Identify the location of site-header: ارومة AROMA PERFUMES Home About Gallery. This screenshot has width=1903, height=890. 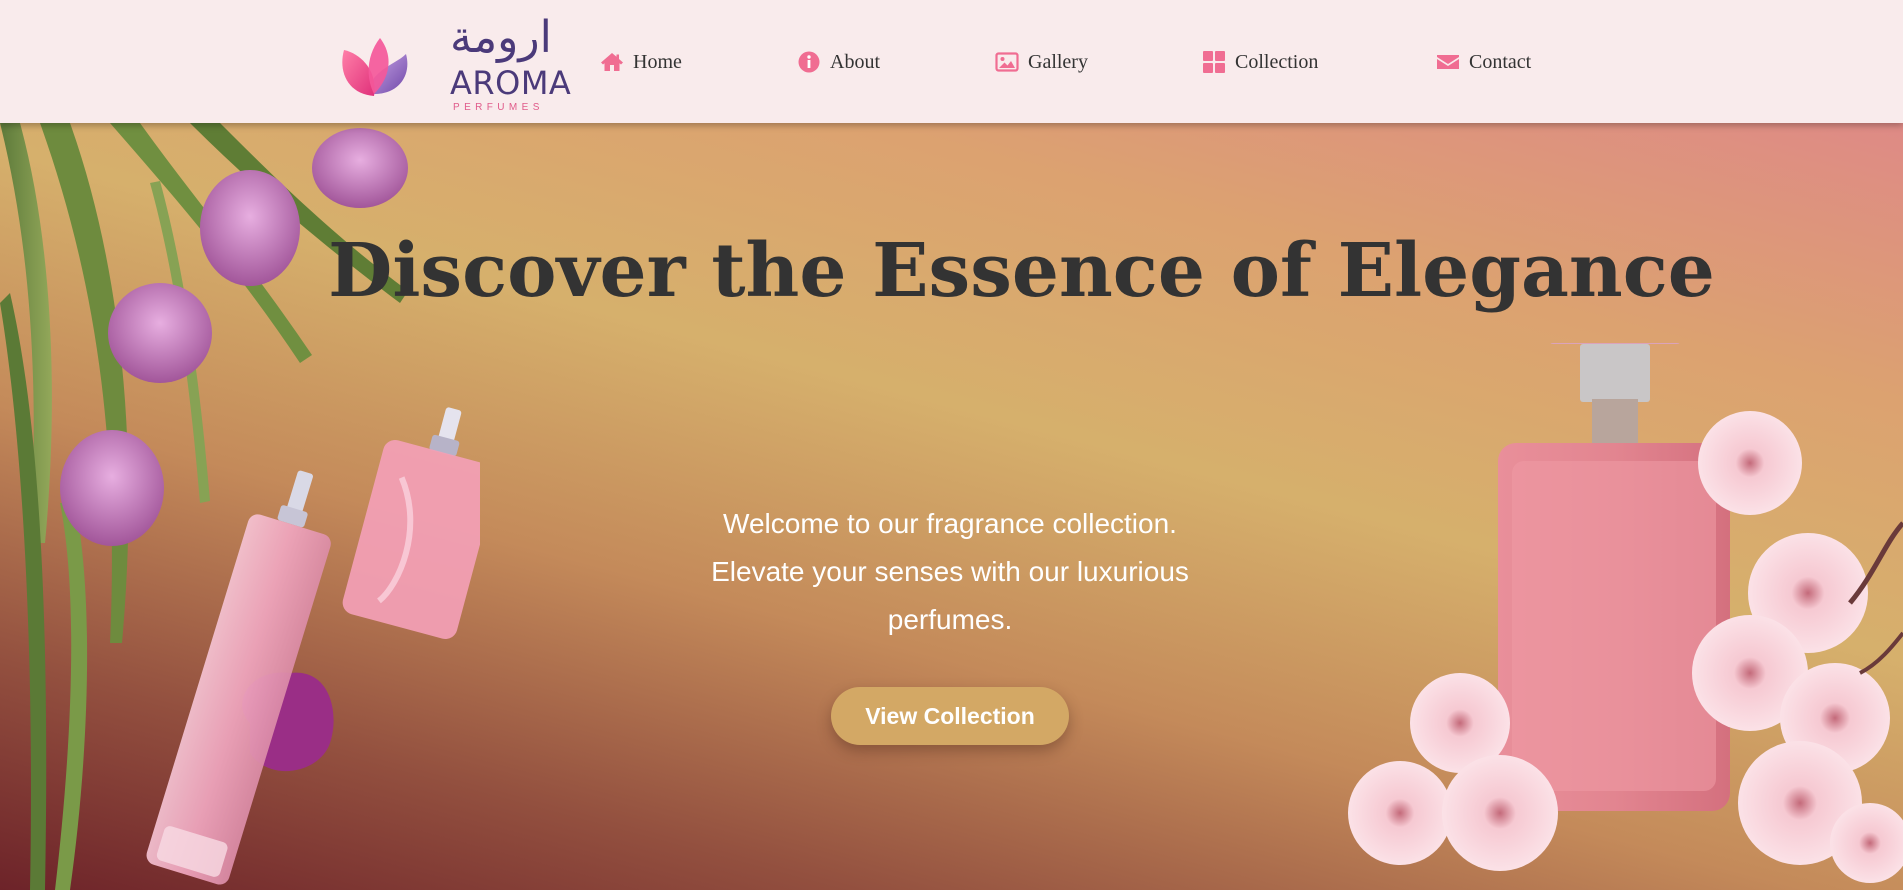
(951, 61).